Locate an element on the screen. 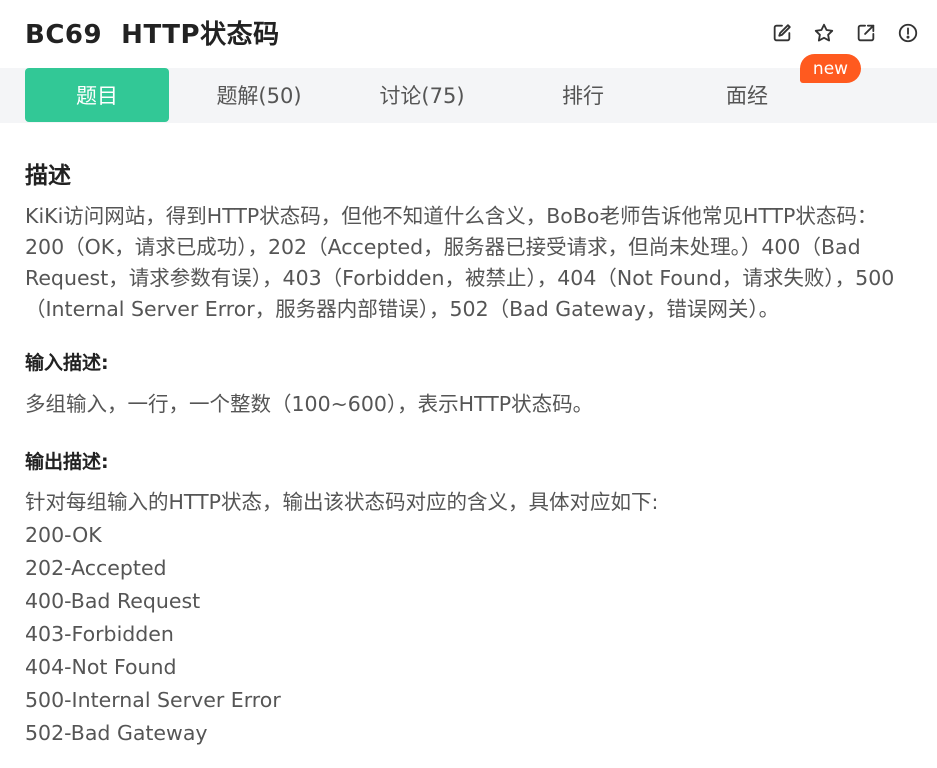 The height and width of the screenshot is (768, 937). tab-problem: 题目 is located at coordinates (97, 95).